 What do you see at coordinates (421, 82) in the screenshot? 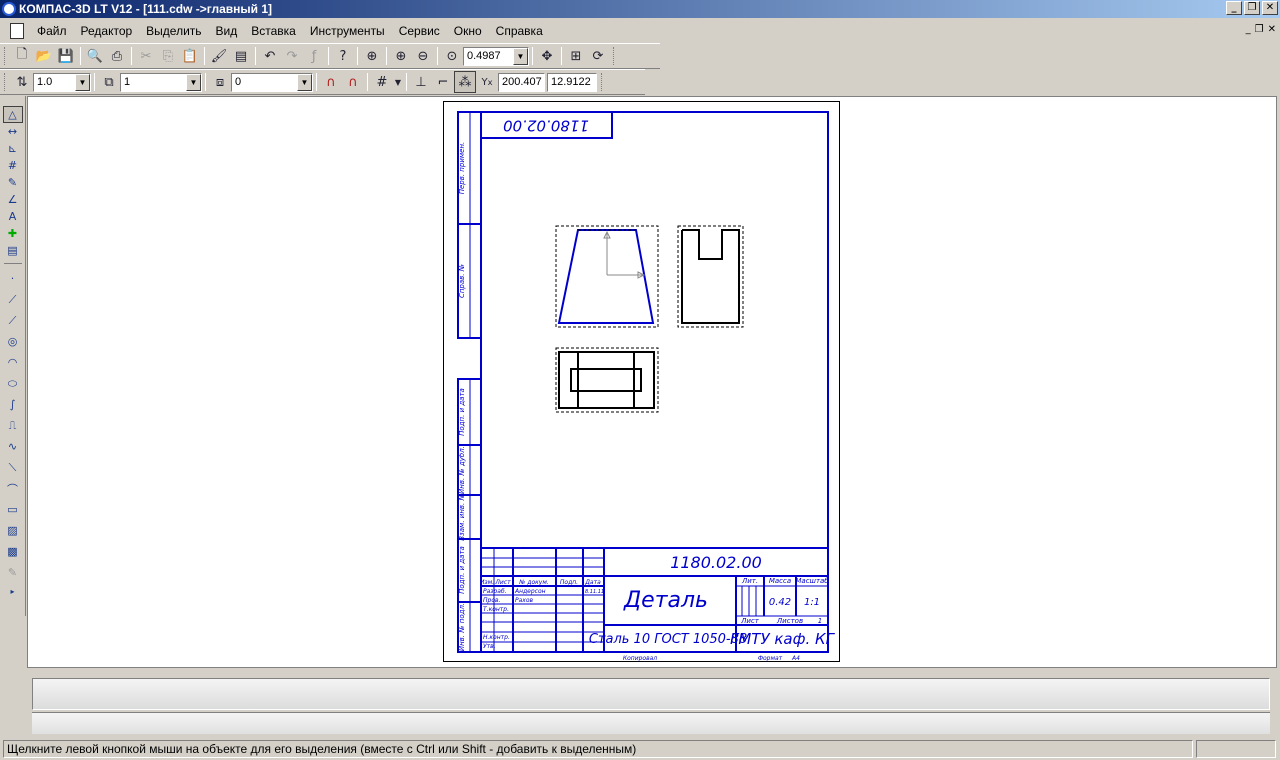
I see `local-cs-icon: ⊥` at bounding box center [421, 82].